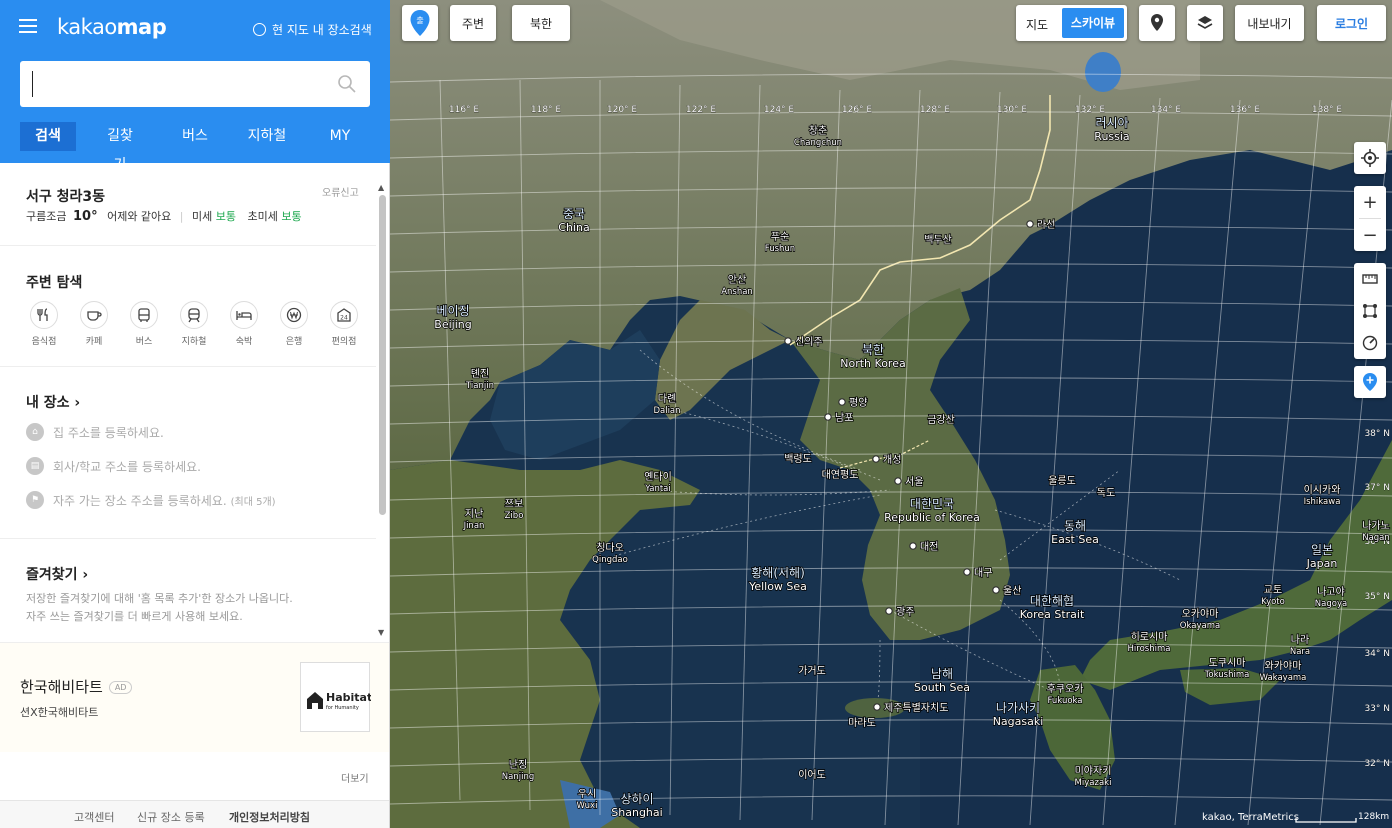 This screenshot has width=1392, height=828. What do you see at coordinates (1012, 591) in the screenshot?
I see `place-name-ko: 울산` at bounding box center [1012, 591].